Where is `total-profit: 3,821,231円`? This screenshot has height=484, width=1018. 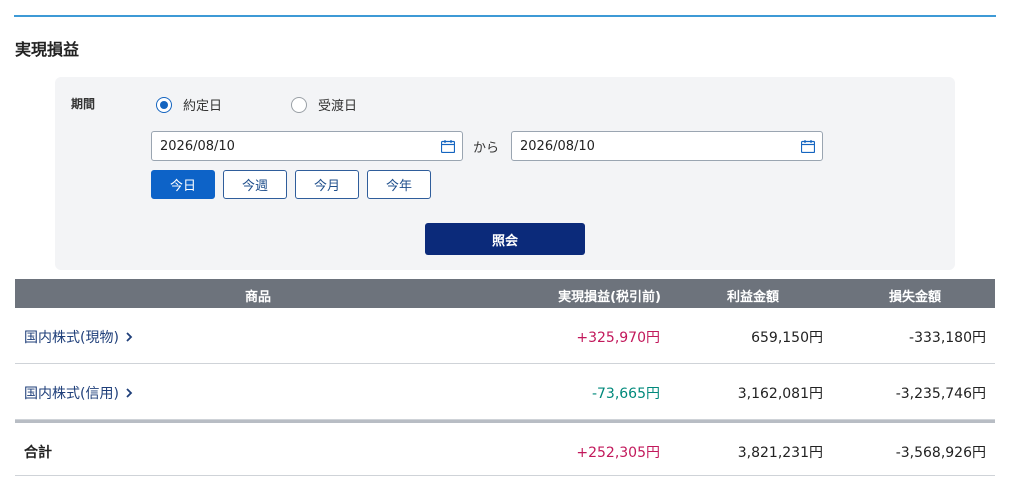
total-profit: 3,821,231円 is located at coordinates (780, 453).